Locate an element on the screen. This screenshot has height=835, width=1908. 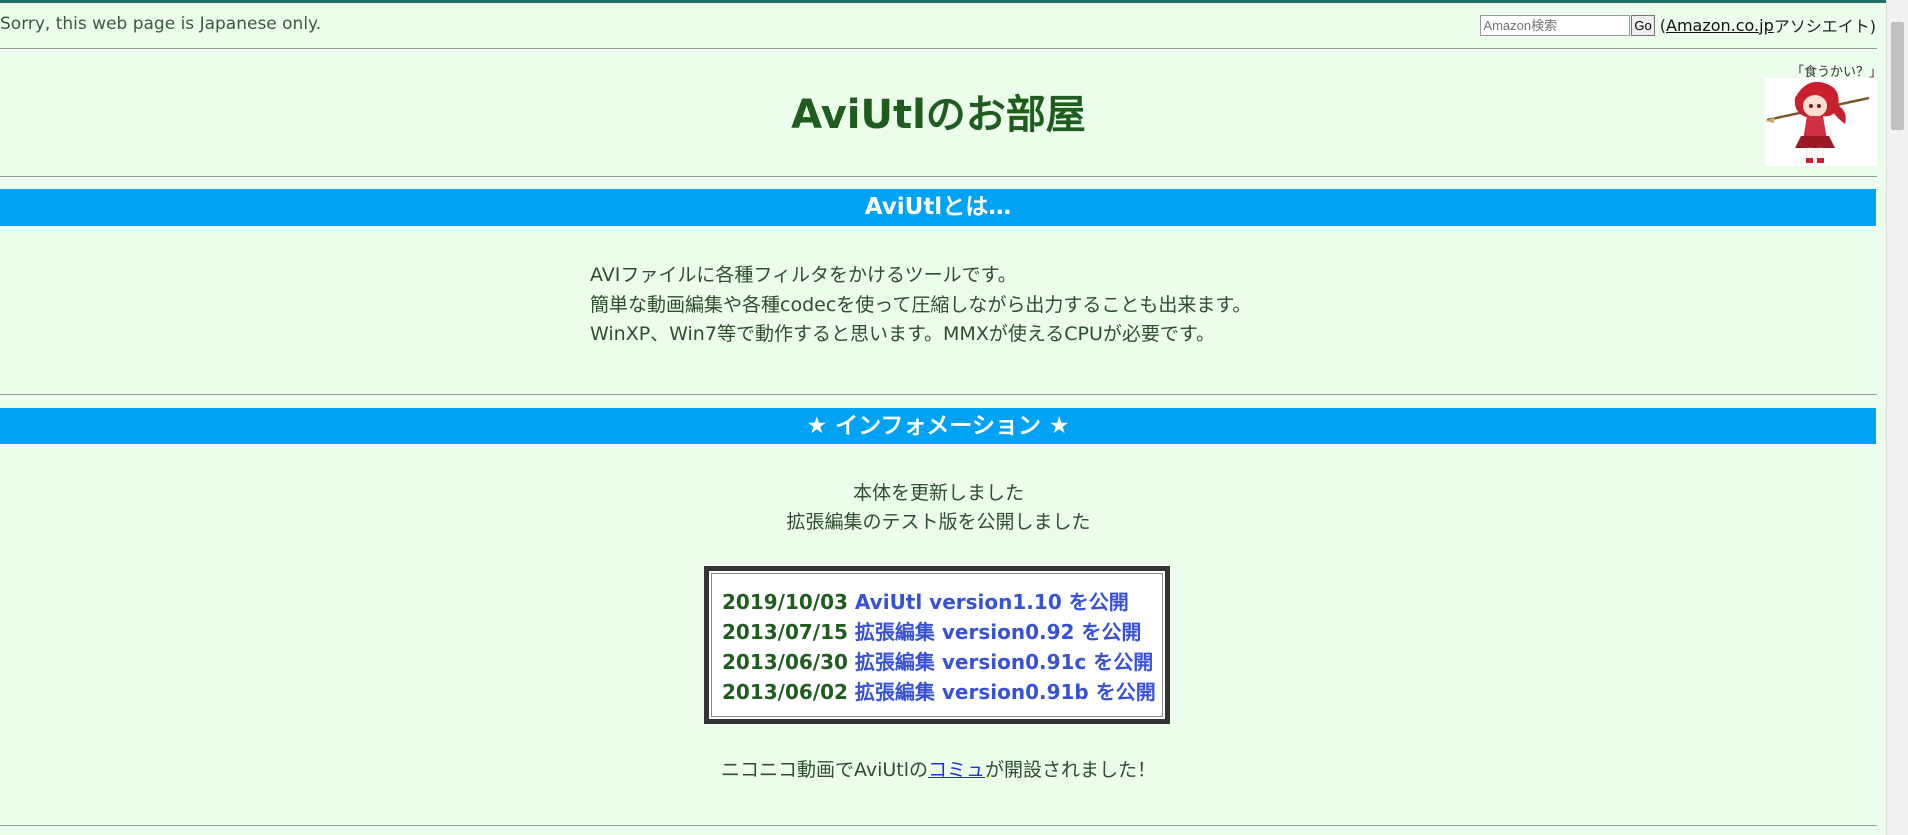
about-line: AVIファイルに各種フィルタをかけるツールです。 is located at coordinates (803, 275).